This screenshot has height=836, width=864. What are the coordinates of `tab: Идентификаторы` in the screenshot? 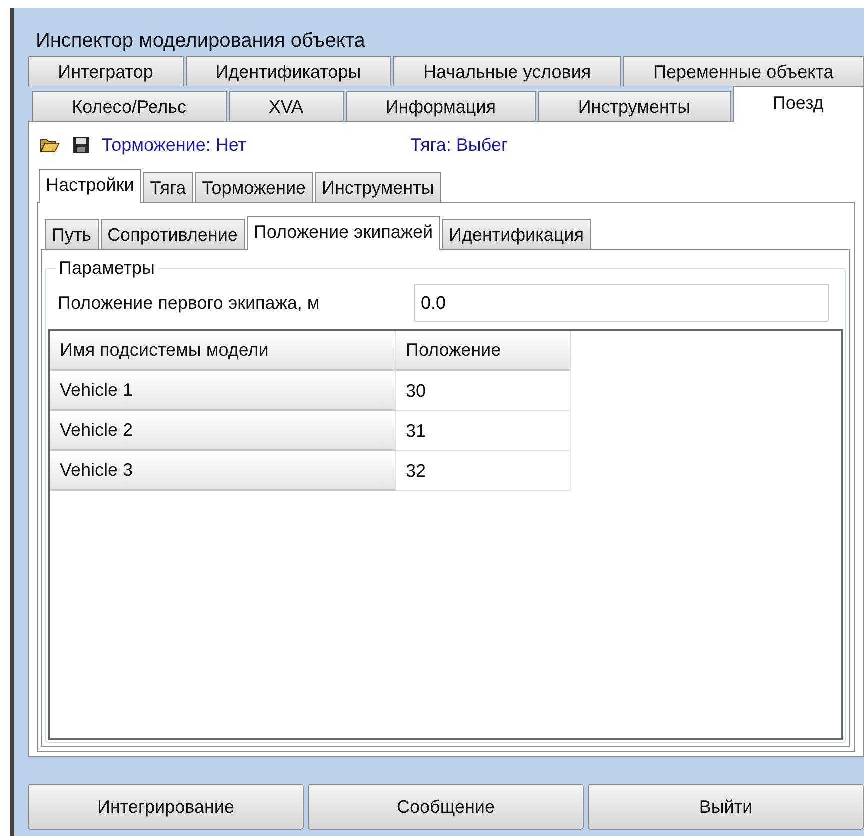 It's located at (289, 71).